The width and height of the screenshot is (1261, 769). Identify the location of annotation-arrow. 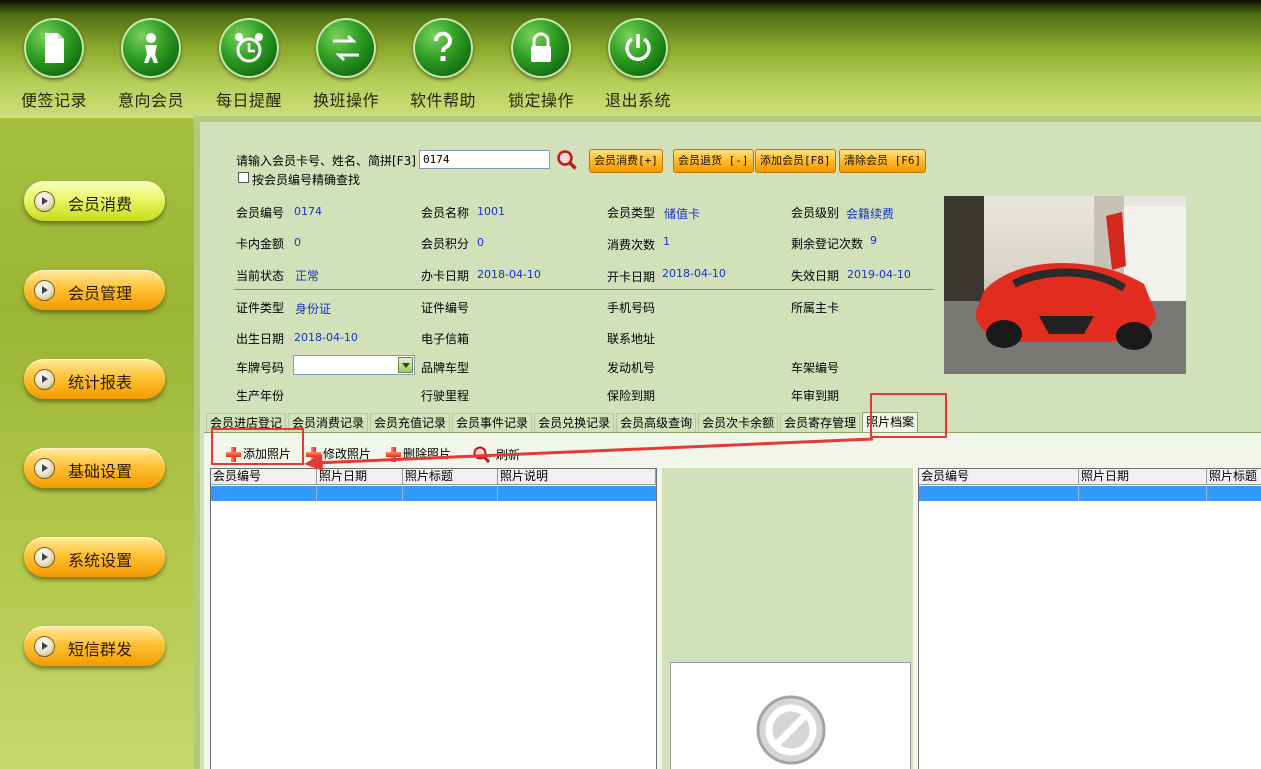
(589, 454).